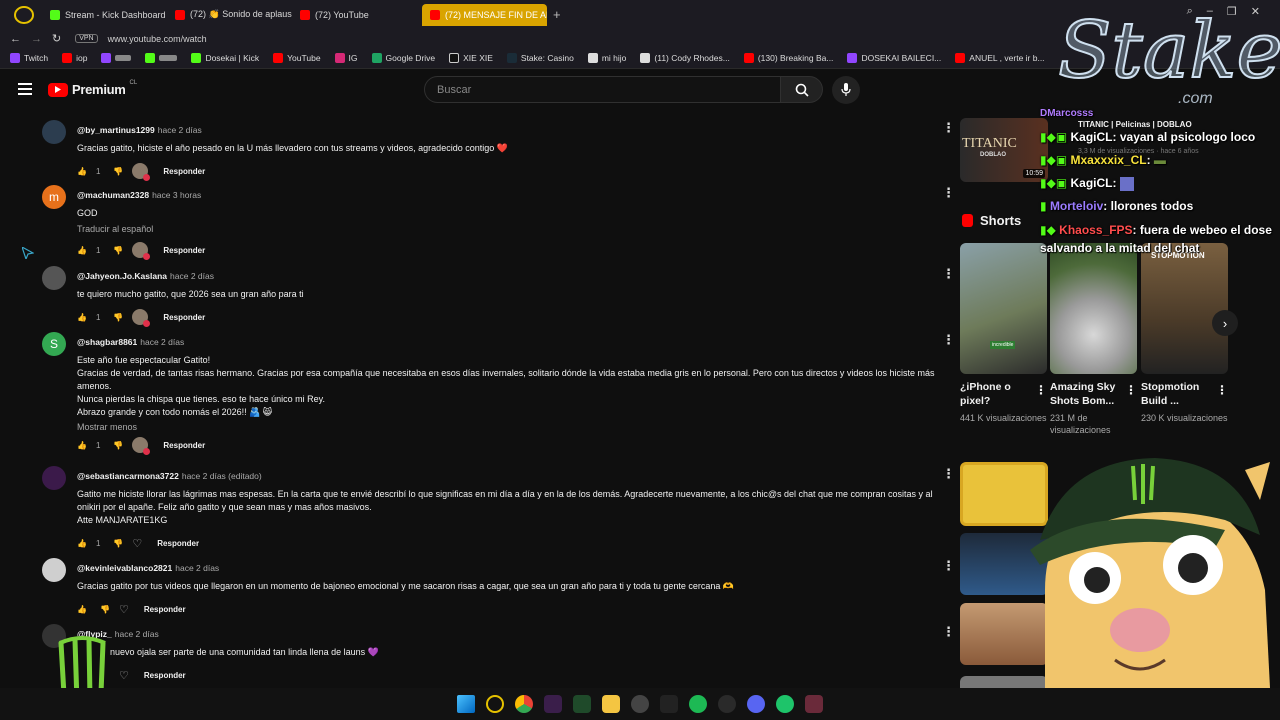 The height and width of the screenshot is (720, 1280). Describe the element at coordinates (1004, 150) in the screenshot. I see `sidebar-video-titanic: TITANIC DOBLAO 10:59` at that location.